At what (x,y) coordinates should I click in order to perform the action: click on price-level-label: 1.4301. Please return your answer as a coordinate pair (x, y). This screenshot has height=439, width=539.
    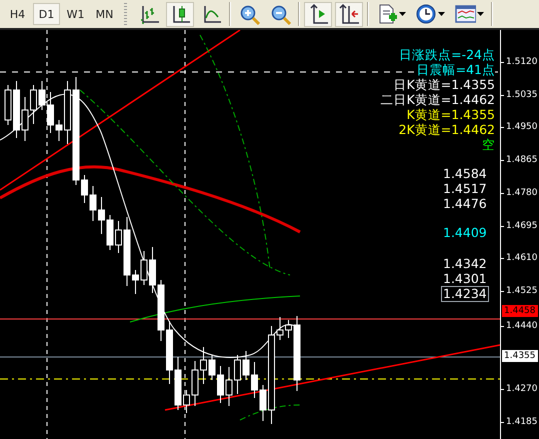
    Looking at the image, I should click on (465, 279).